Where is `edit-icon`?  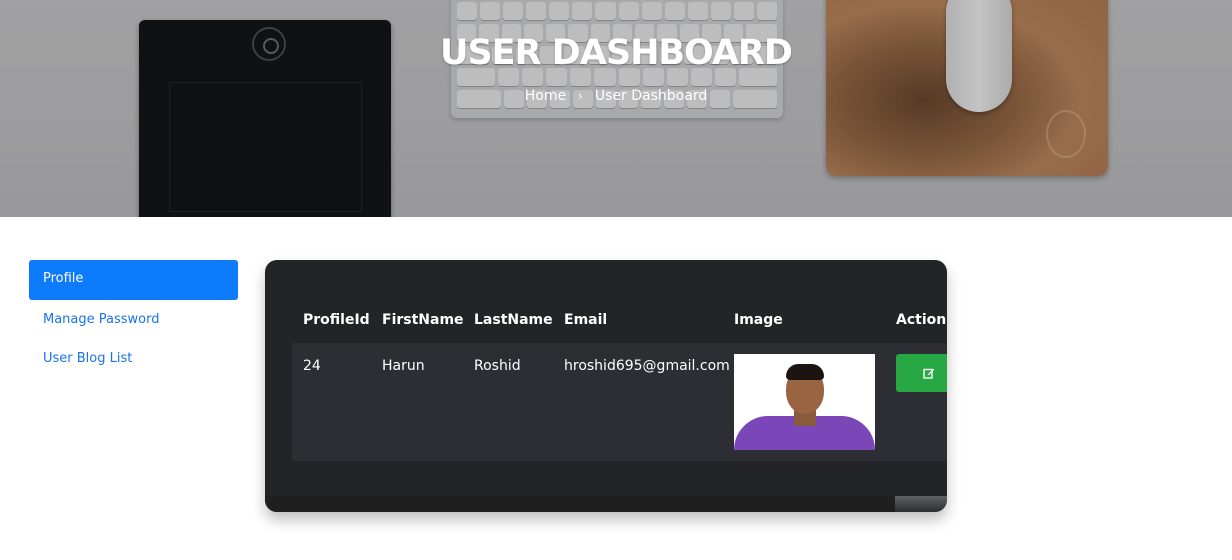
edit-icon is located at coordinates (929, 373).